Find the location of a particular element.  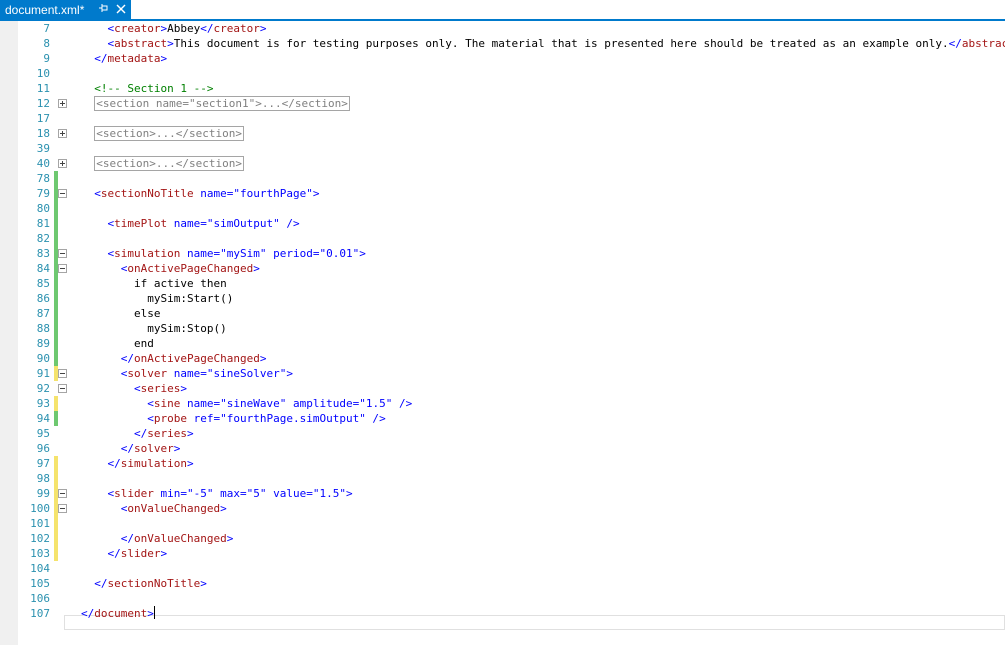

code-line: 94 <probe ref="fourthPage.simOutput" /> is located at coordinates (502, 418).